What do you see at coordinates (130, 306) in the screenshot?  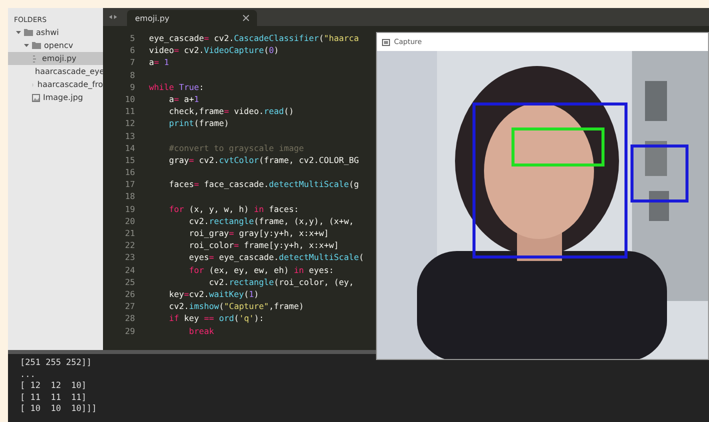 I see `line-number: 27` at bounding box center [130, 306].